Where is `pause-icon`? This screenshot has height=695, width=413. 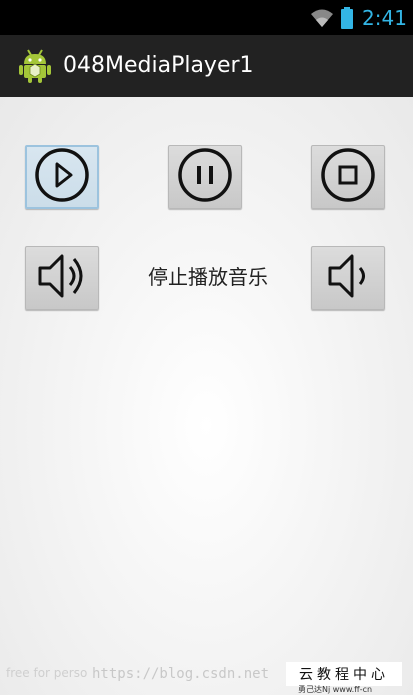 pause-icon is located at coordinates (205, 177).